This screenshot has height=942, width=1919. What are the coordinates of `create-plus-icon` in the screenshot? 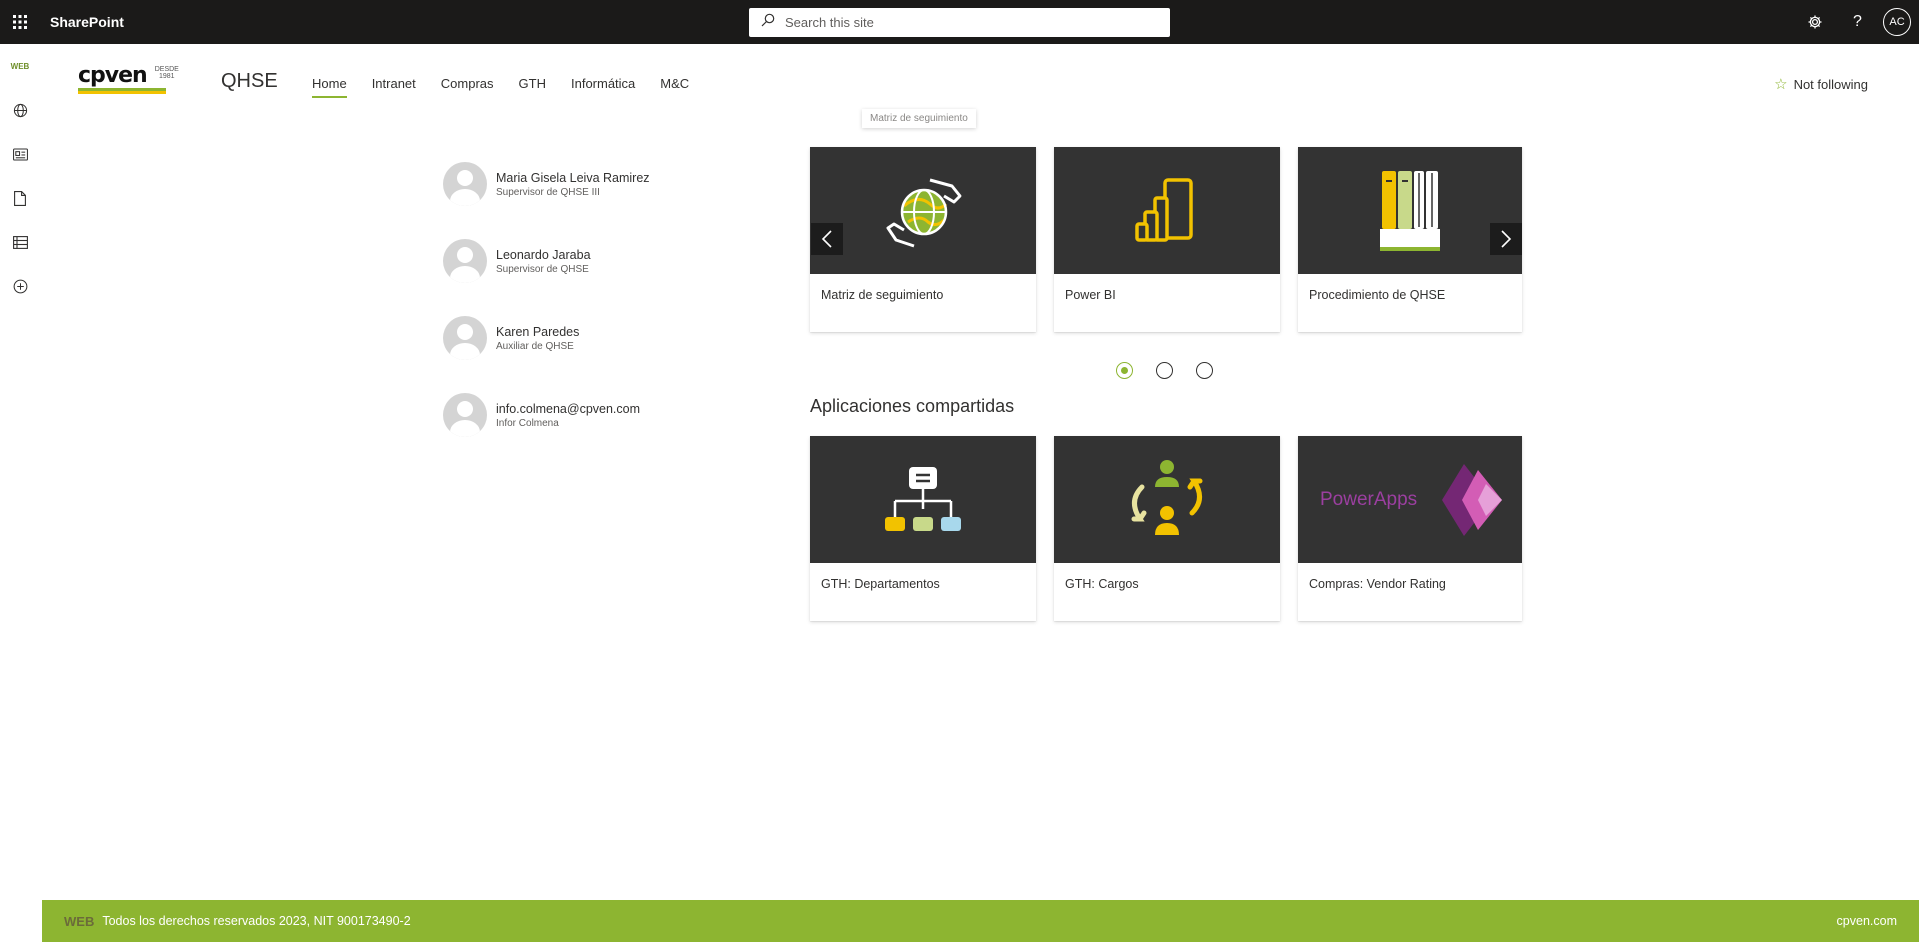 It's located at (20, 286).